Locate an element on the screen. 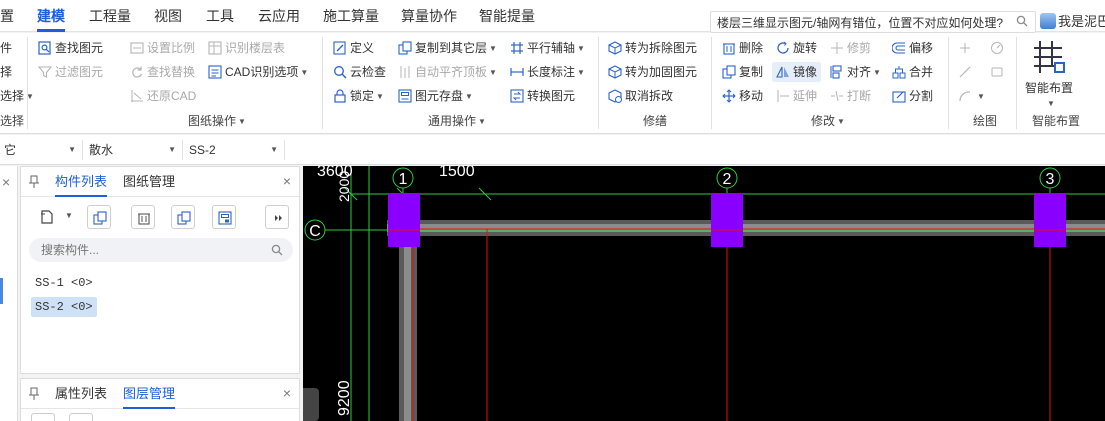 The height and width of the screenshot is (421, 1105). draw-rotate-point-button is located at coordinates (998, 48).